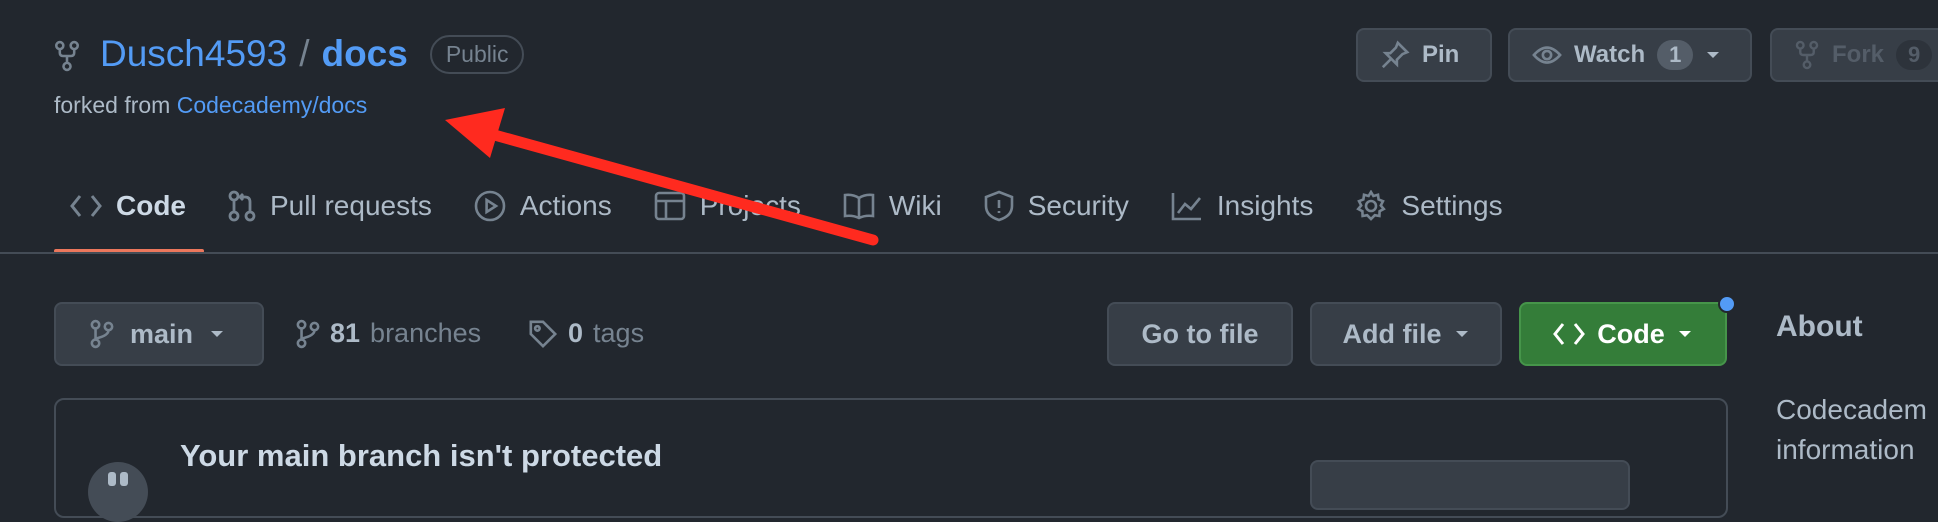 This screenshot has height=522, width=1938. I want to click on tab-wiki: Wiki, so click(897, 206).